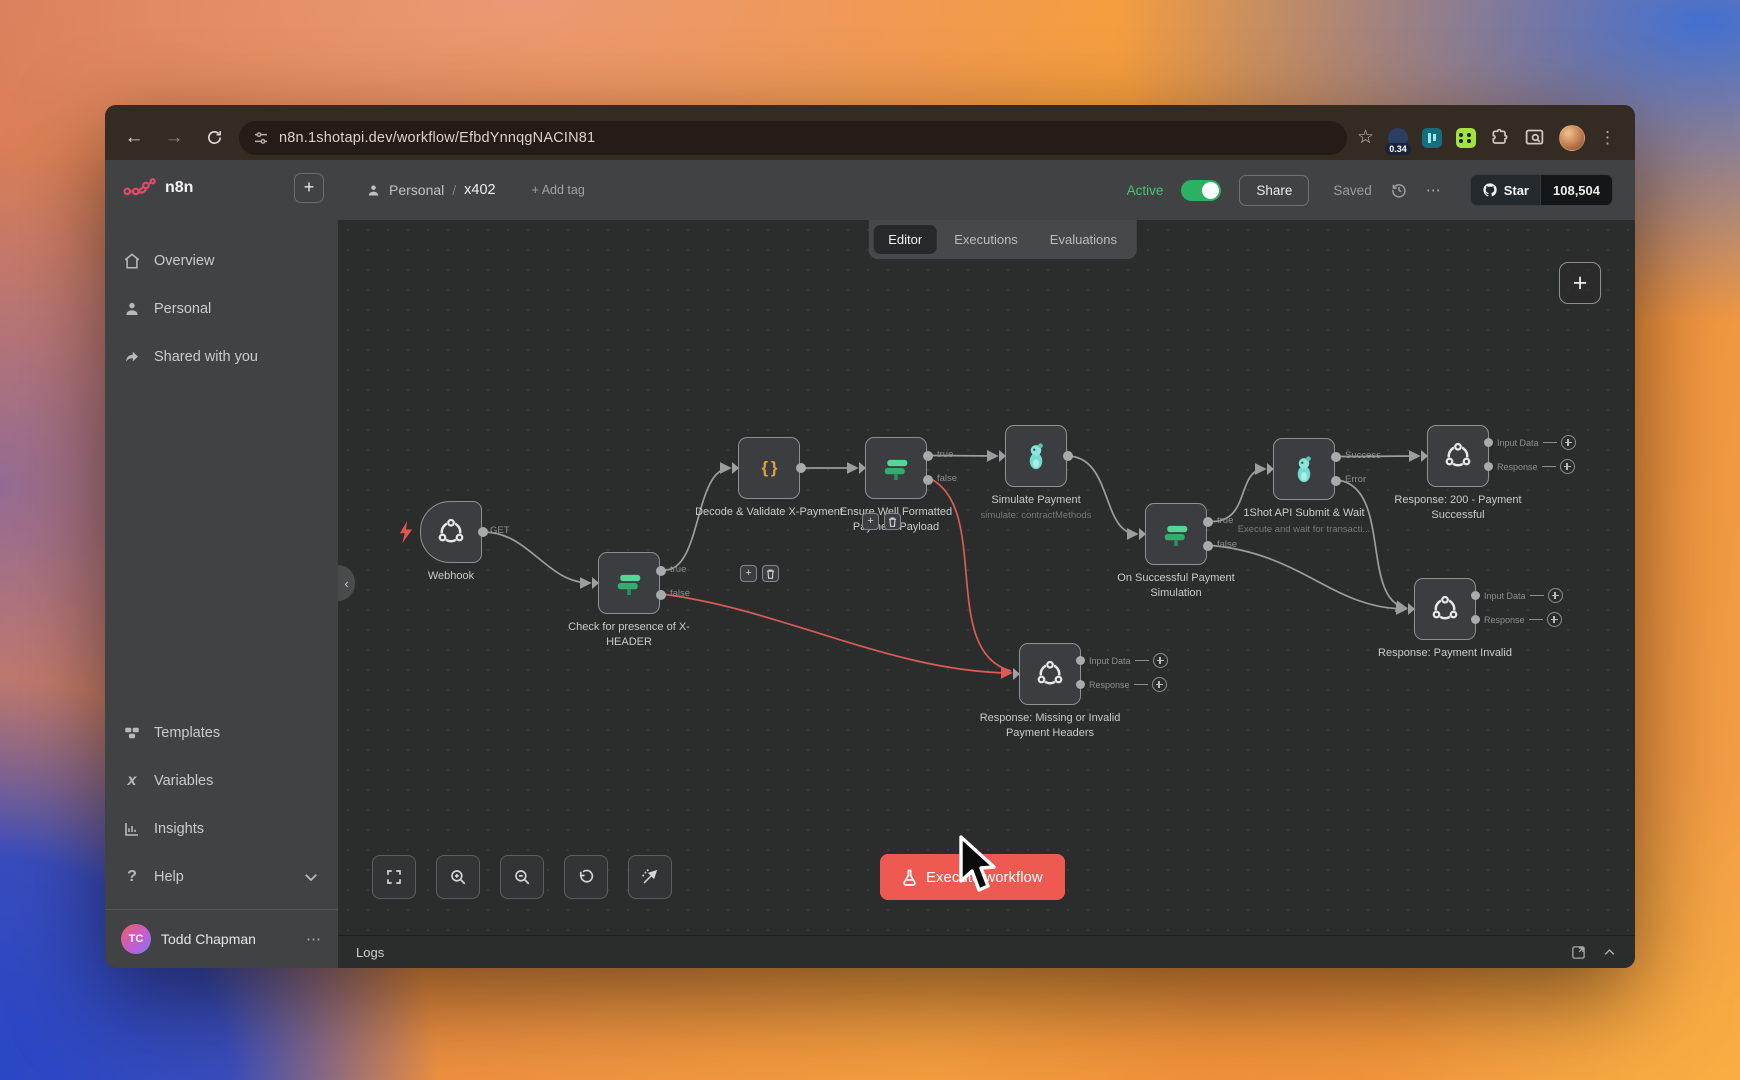 This screenshot has height=1080, width=1740. I want to click on chevron-up-icon, so click(1609, 952).